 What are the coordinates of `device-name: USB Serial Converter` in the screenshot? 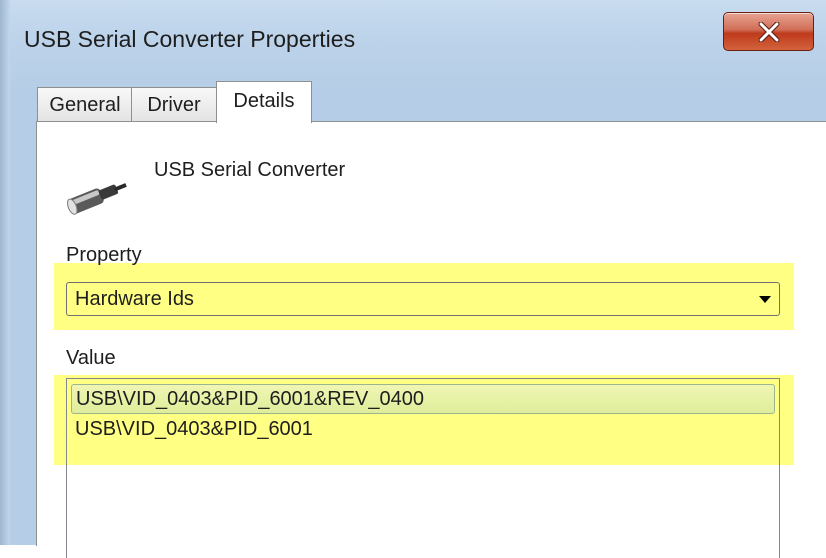 It's located at (250, 170).